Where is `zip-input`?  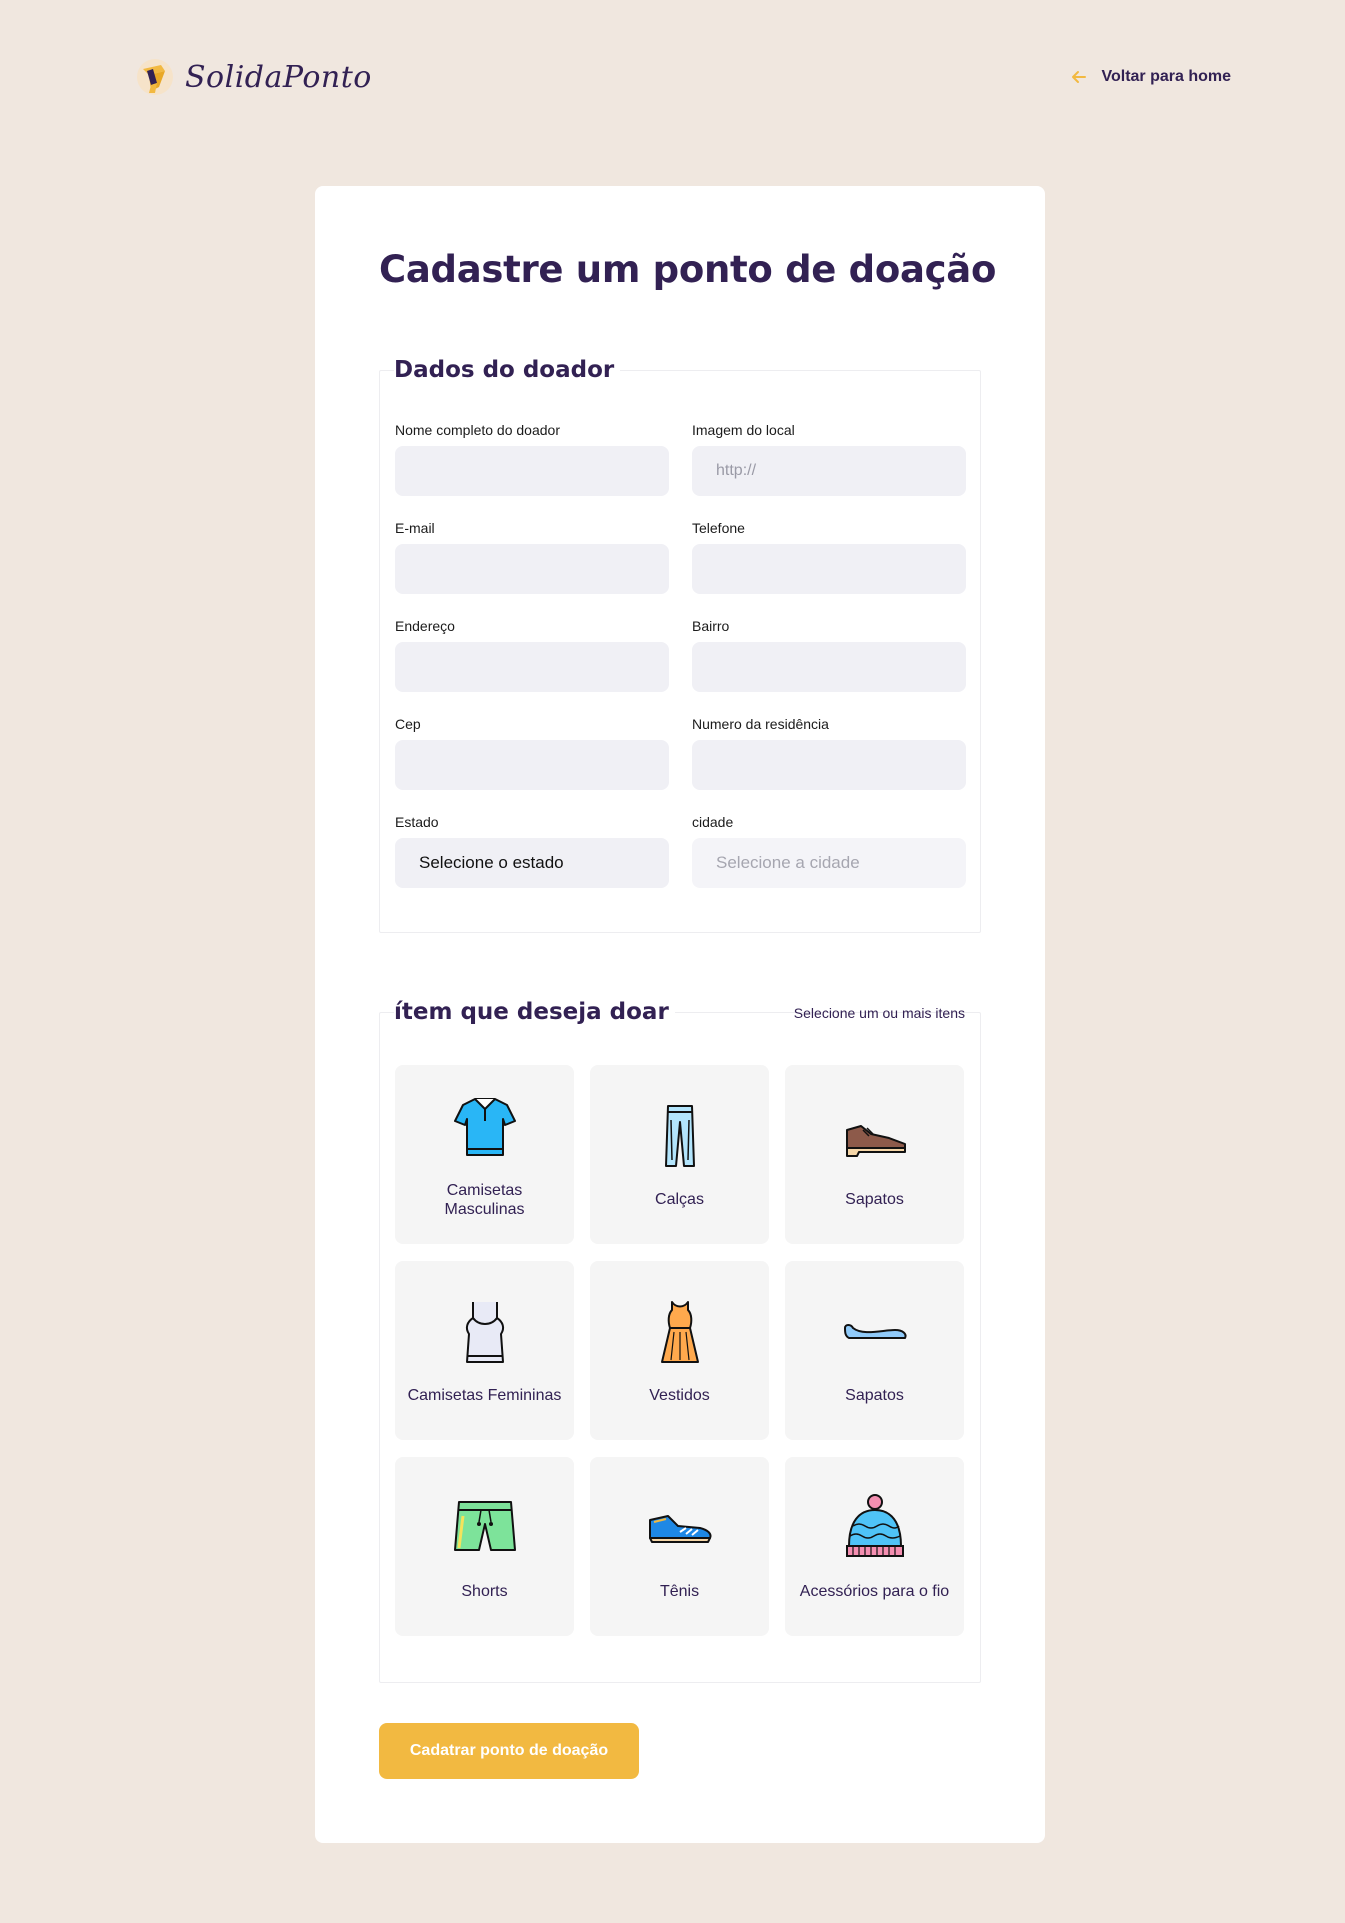
zip-input is located at coordinates (532, 765).